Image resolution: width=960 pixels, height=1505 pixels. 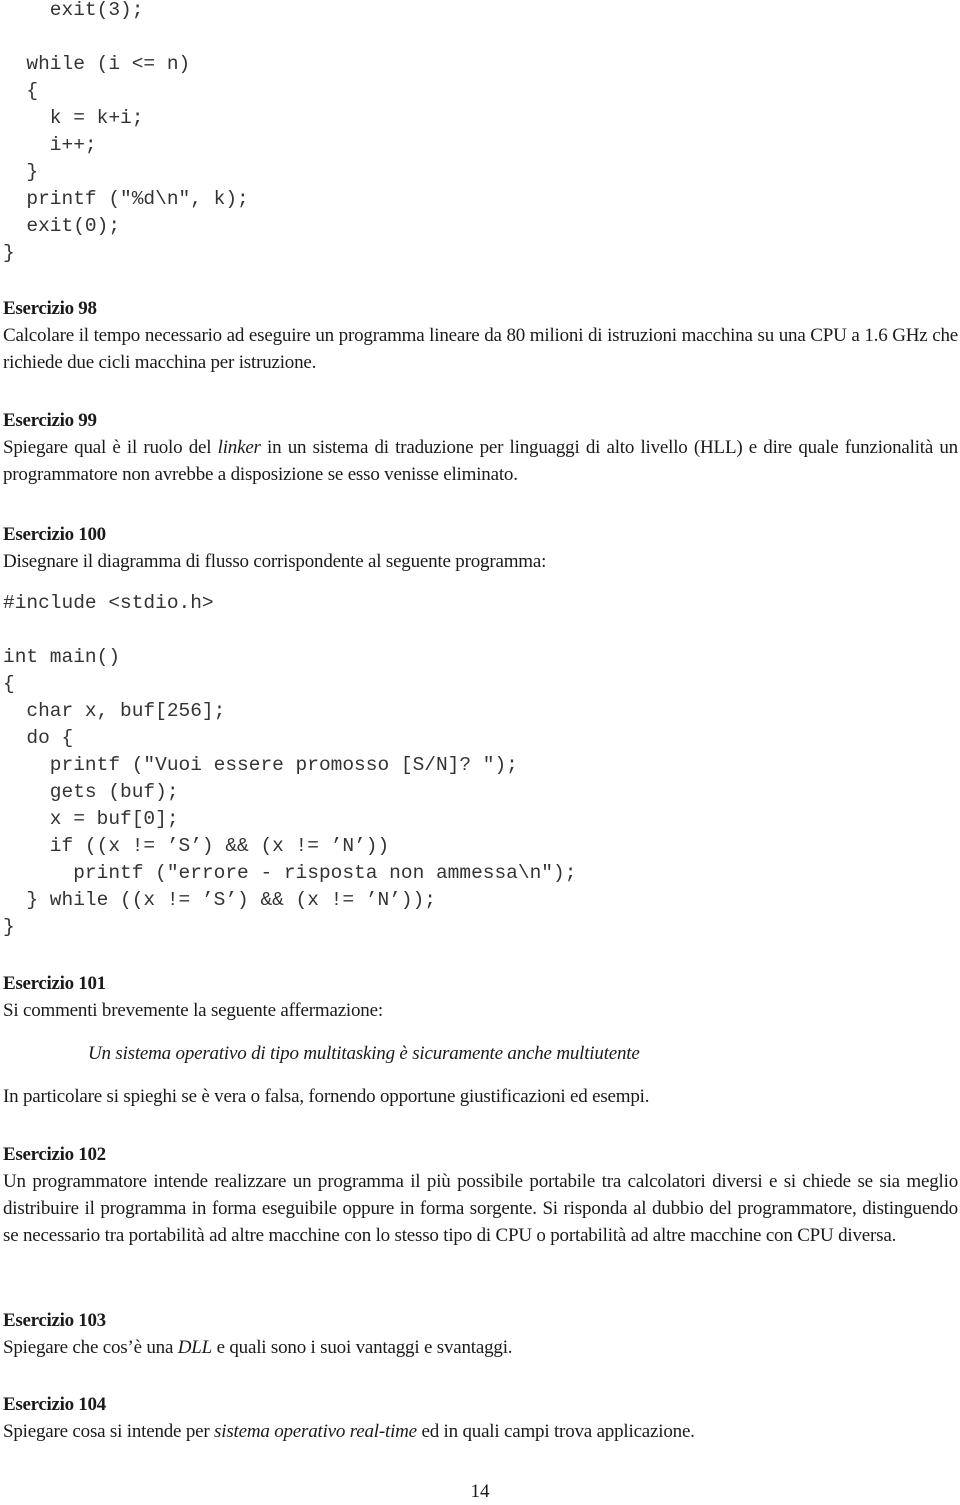 What do you see at coordinates (195, 1347) in the screenshot?
I see `exercise-103-term-dll: DLL` at bounding box center [195, 1347].